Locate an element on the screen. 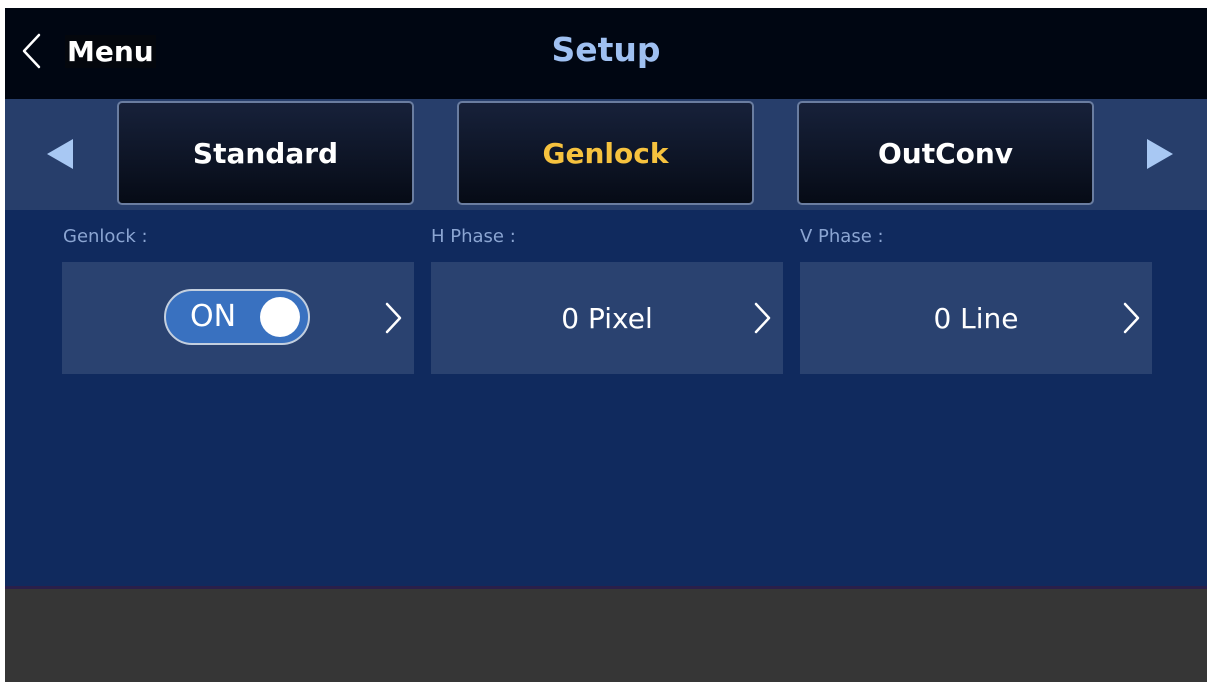 This screenshot has width=1207, height=682. next-tabs-button is located at coordinates (1158, 154).